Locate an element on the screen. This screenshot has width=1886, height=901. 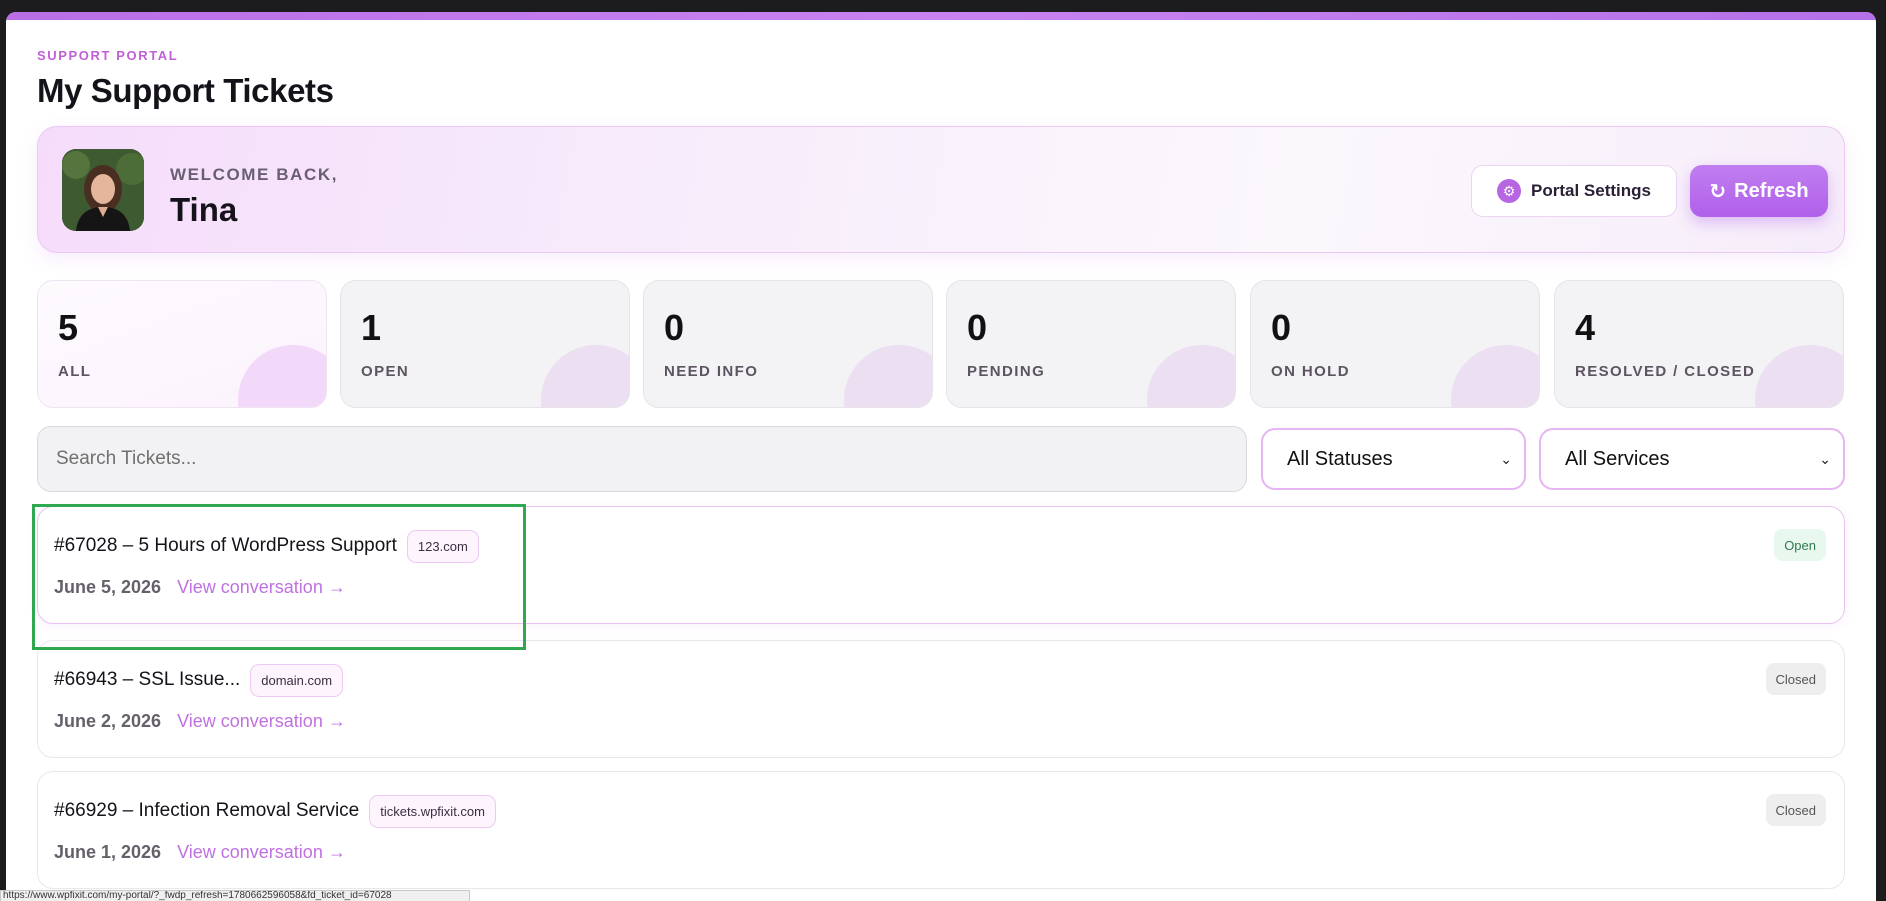
welcome-name: Tina is located at coordinates (204, 209).